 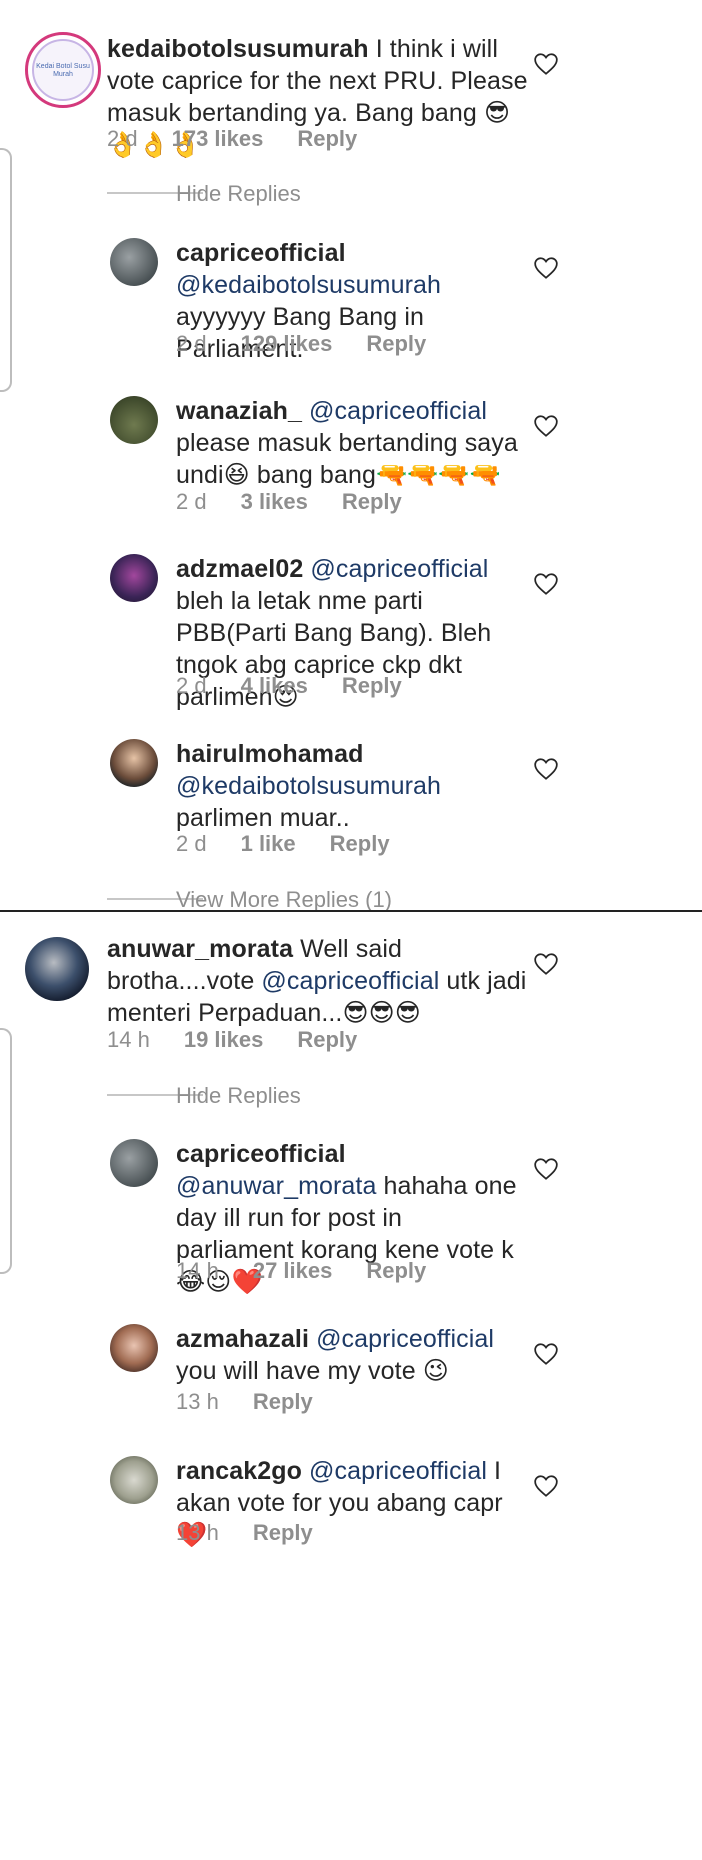 I want to click on username: kedaibotolsusumurah, so click(x=238, y=49).